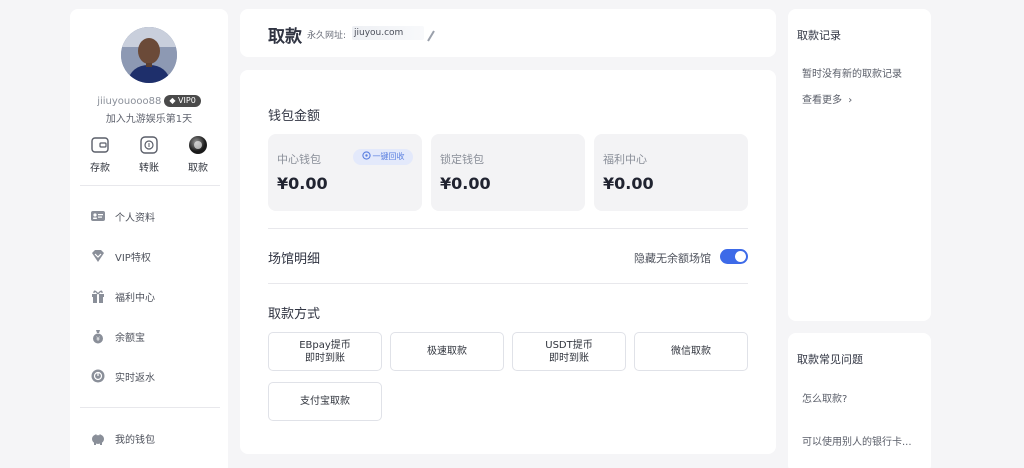 The height and width of the screenshot is (468, 1024). Describe the element at coordinates (671, 172) in the screenshot. I see `wallet-card-welfare: 福利中心 ¥0.00` at that location.